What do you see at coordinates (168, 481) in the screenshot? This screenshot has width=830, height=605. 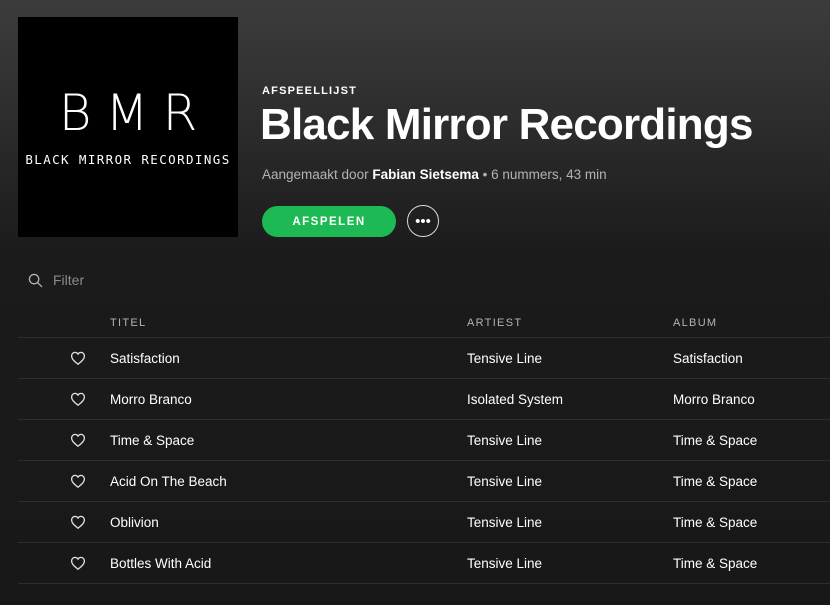 I see `track-title: Acid On The Beach` at bounding box center [168, 481].